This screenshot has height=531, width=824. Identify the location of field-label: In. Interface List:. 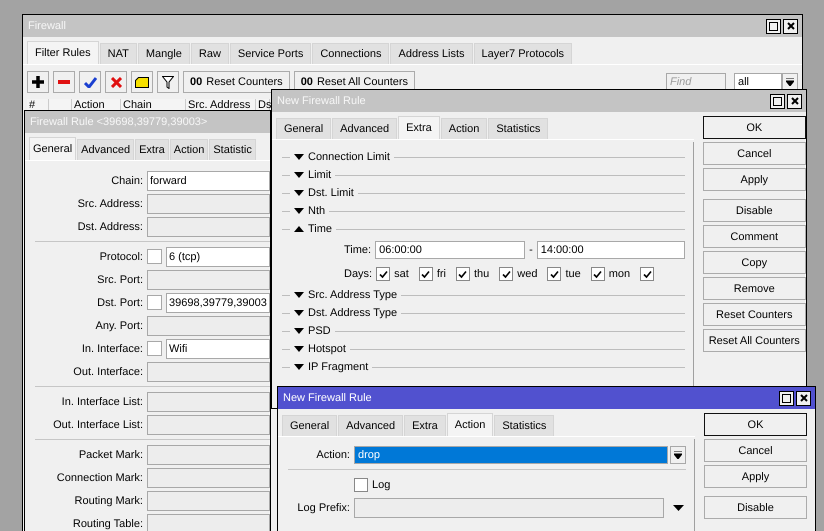
(101, 402).